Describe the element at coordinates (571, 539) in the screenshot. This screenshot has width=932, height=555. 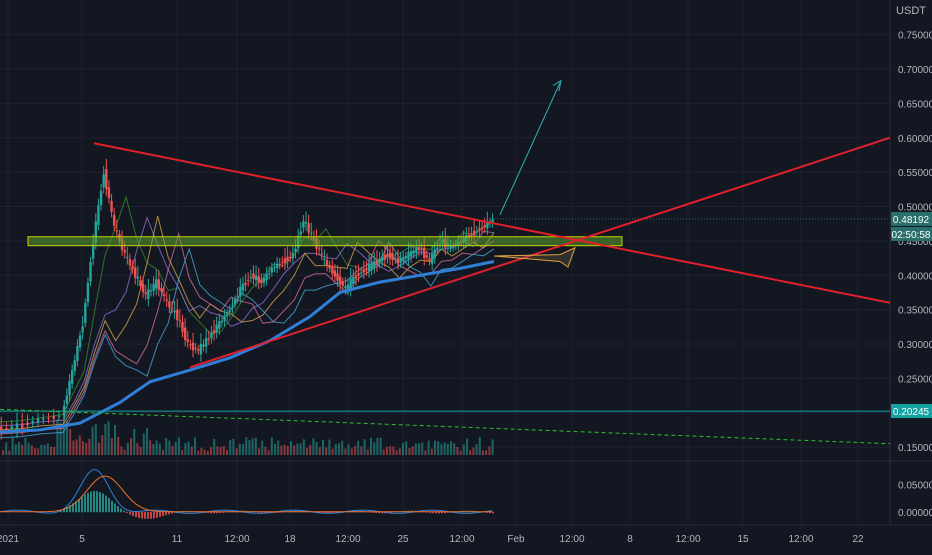
I see `x-tick-label: 12:00` at that location.